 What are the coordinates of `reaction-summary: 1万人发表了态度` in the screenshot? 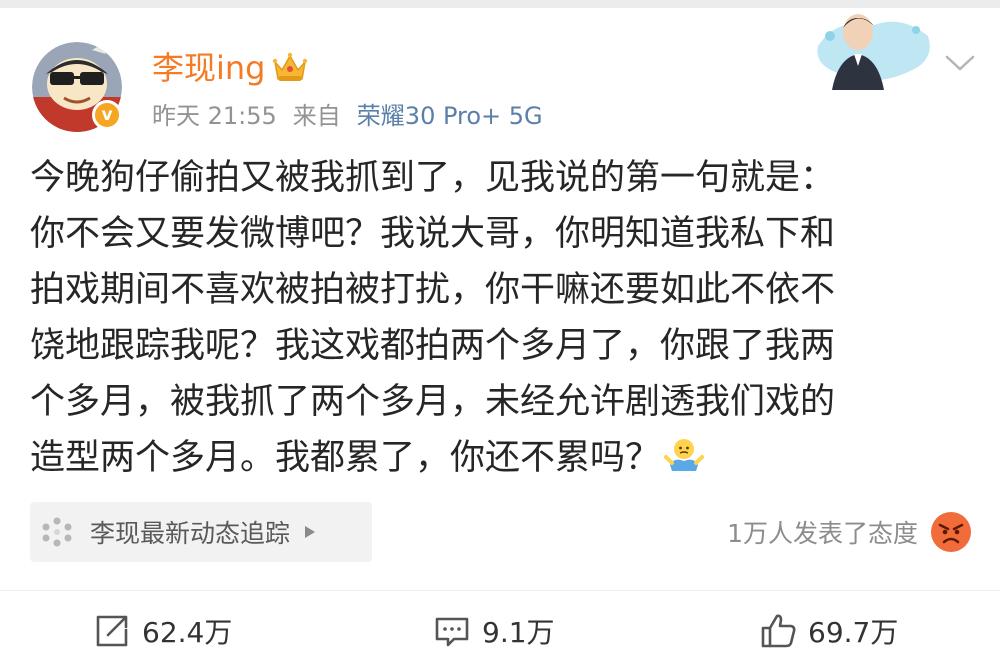 It's located at (849, 532).